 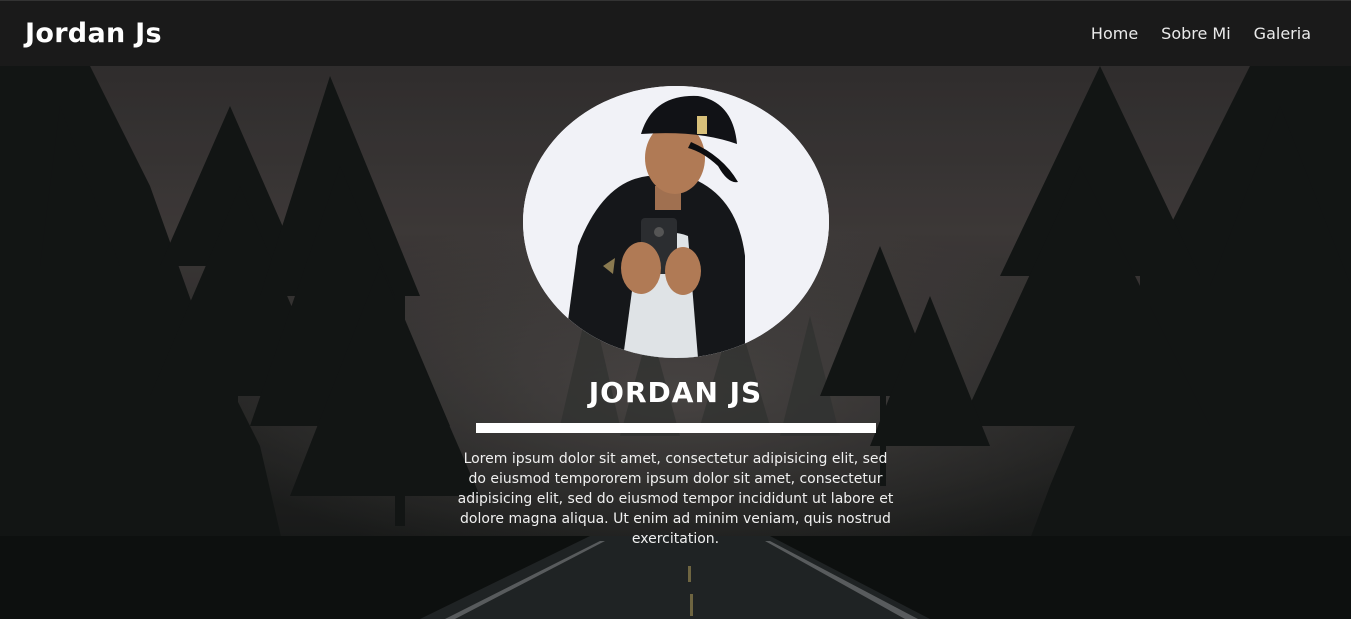 I want to click on avatar-photo-illustration, so click(x=675, y=222).